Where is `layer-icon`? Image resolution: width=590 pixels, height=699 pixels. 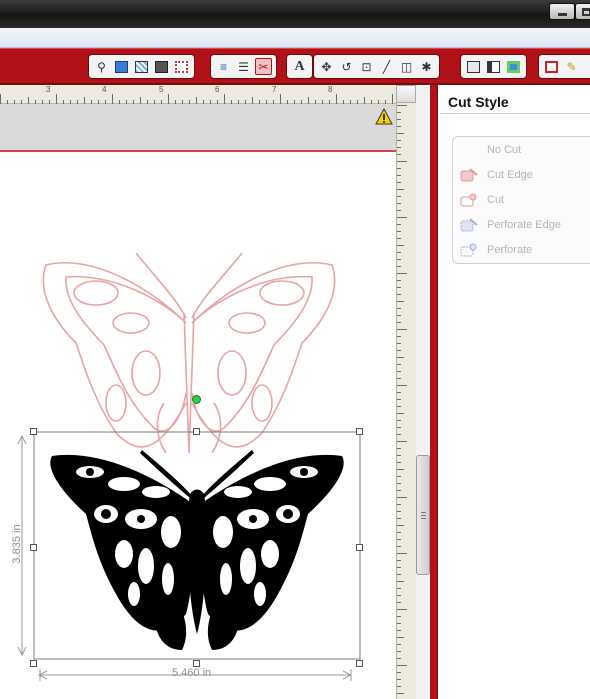 layer-icon is located at coordinates (493, 66).